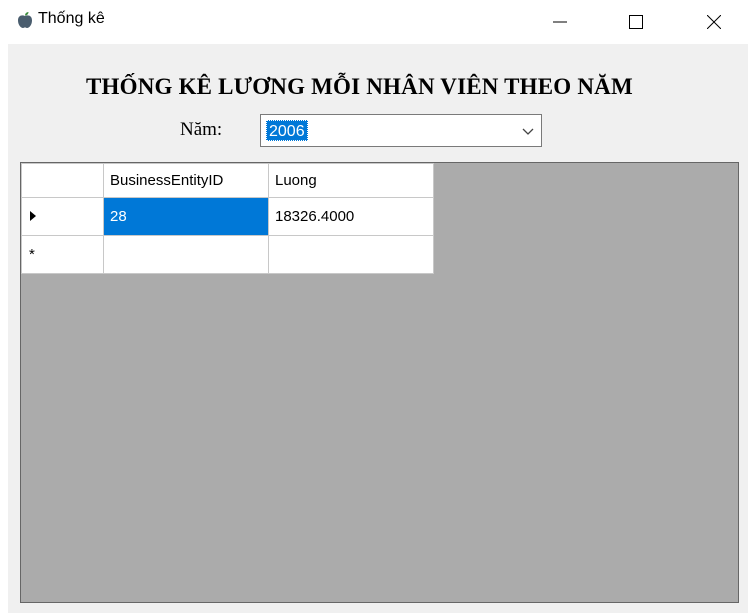 The image size is (748, 613). Describe the element at coordinates (62, 180) in the screenshot. I see `grid-corner-header` at that location.